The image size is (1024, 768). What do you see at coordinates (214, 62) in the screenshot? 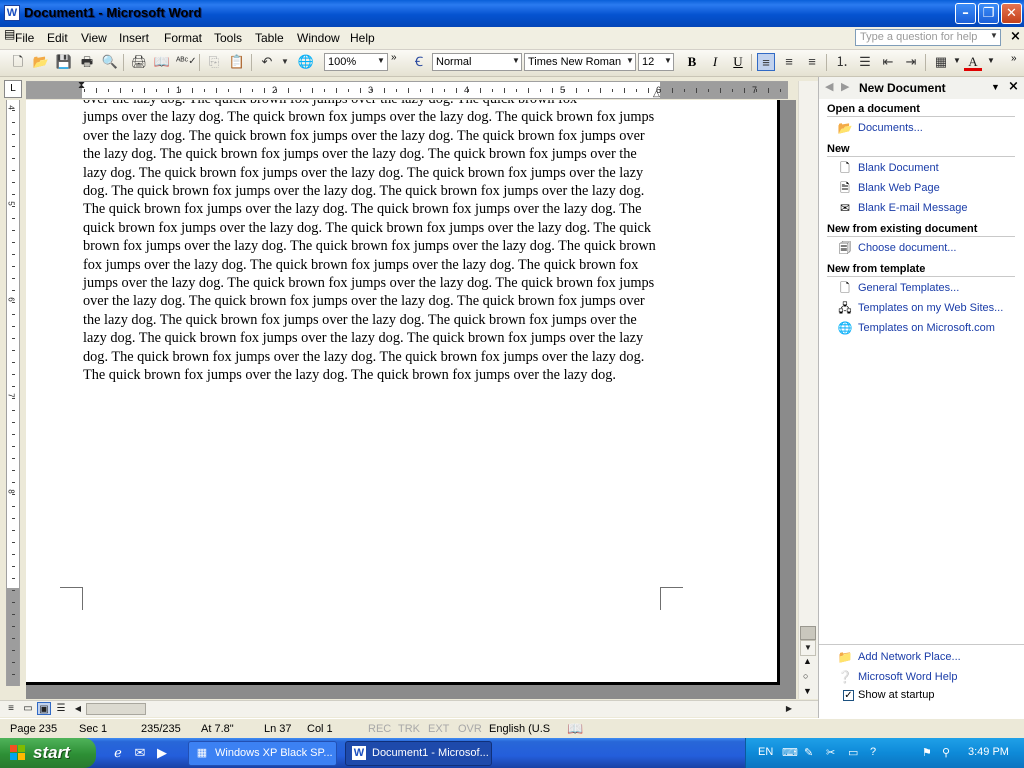
I see `cut-copy-icon: ⎘` at bounding box center [214, 62].